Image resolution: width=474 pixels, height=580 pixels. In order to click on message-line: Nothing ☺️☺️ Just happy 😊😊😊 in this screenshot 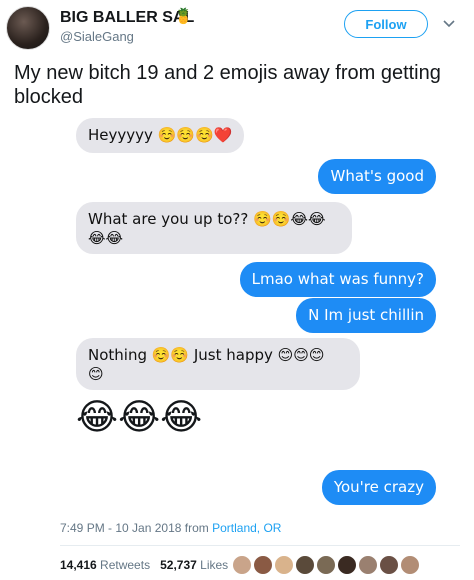, I will do `click(206, 355)`.